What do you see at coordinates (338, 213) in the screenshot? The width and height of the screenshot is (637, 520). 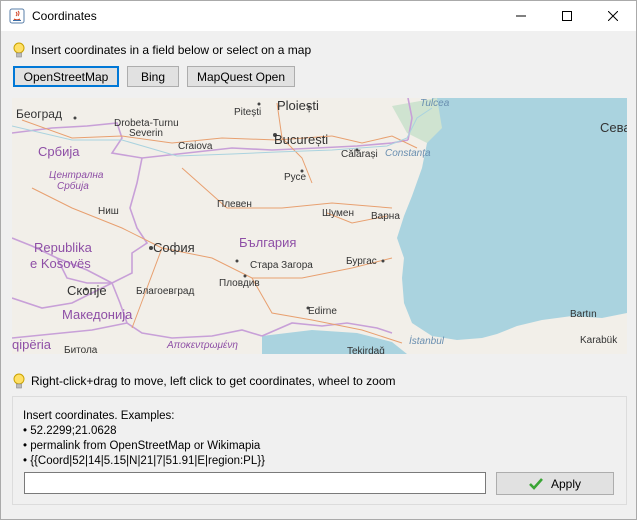 I see `map-label-shumen: Шумен` at bounding box center [338, 213].